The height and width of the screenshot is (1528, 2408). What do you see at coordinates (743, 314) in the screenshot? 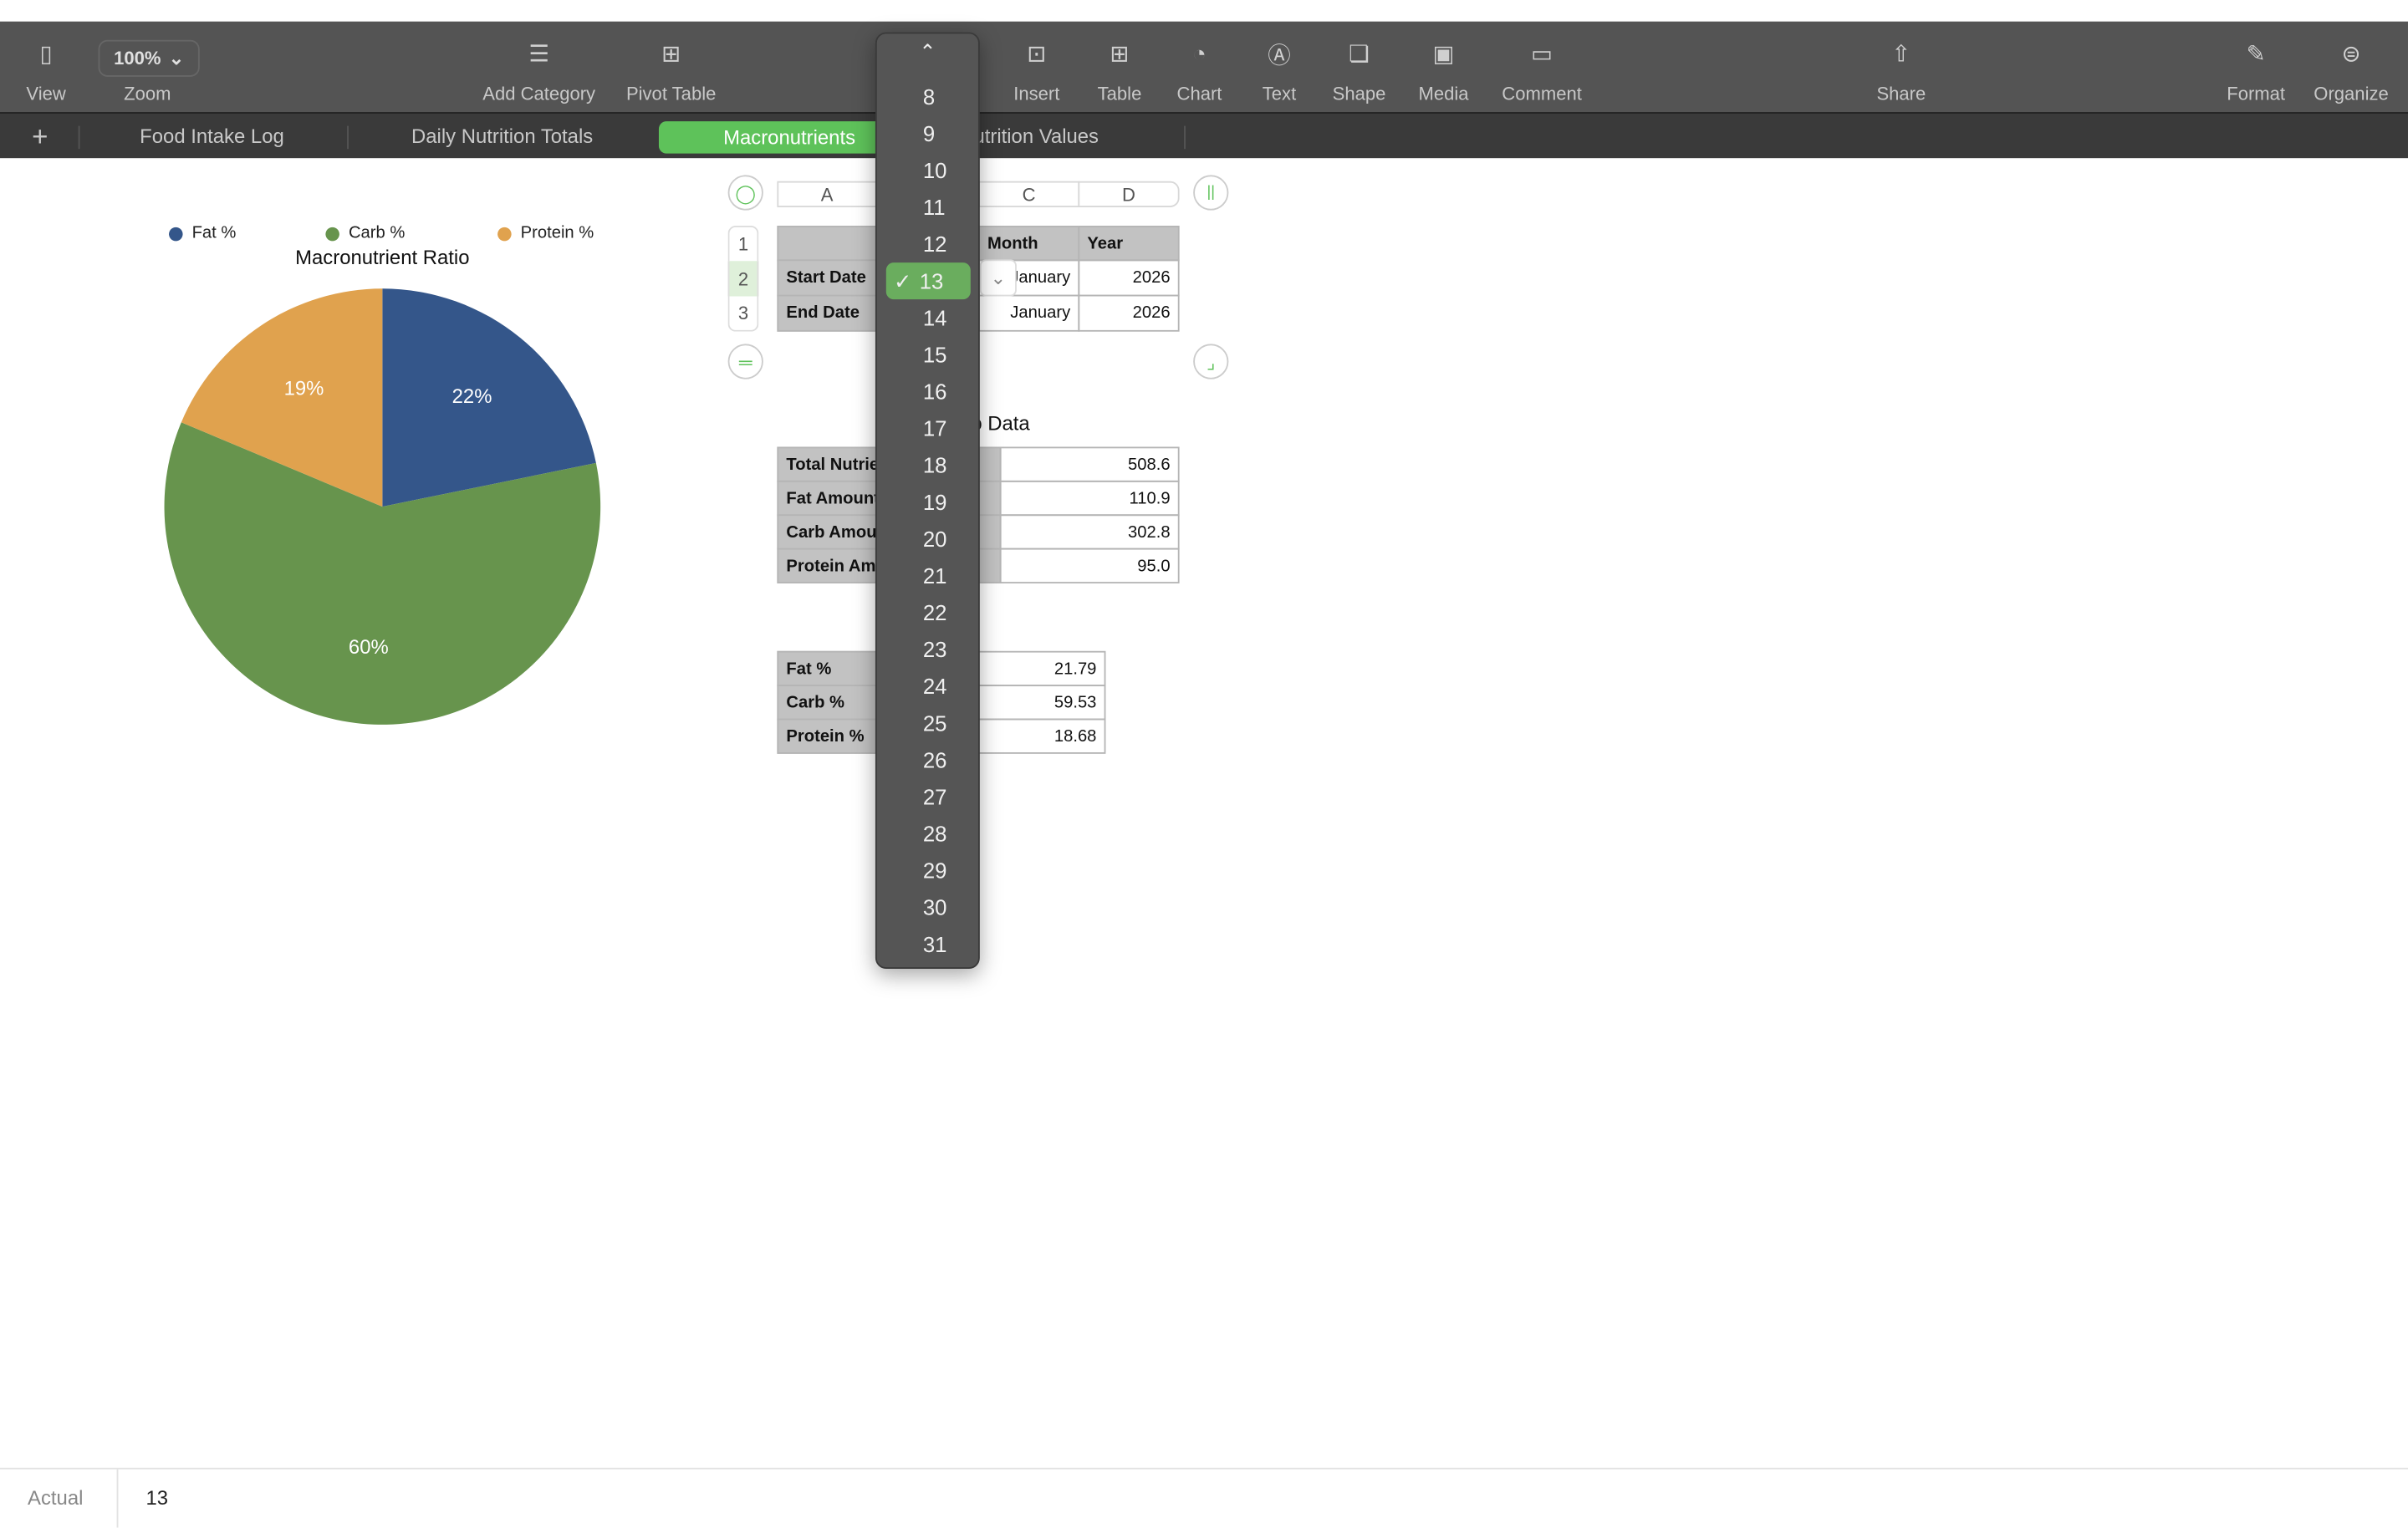
I see `row-header-3: 3` at bounding box center [743, 314].